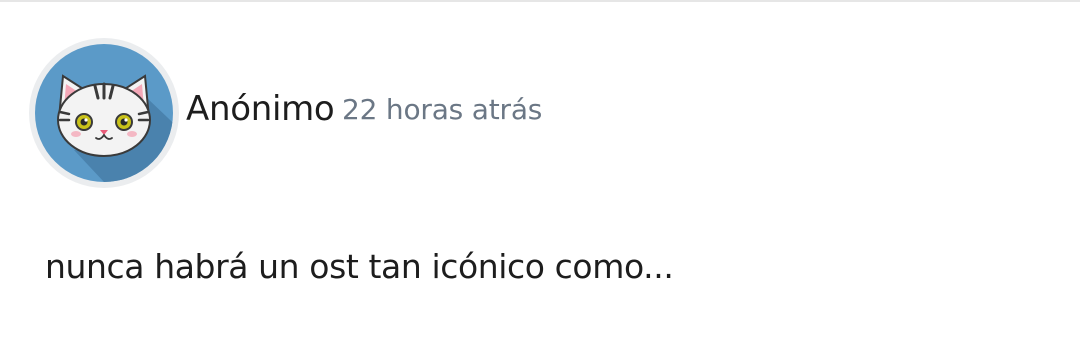 Image resolution: width=1080 pixels, height=337 pixels. I want to click on avatar, so click(104, 113).